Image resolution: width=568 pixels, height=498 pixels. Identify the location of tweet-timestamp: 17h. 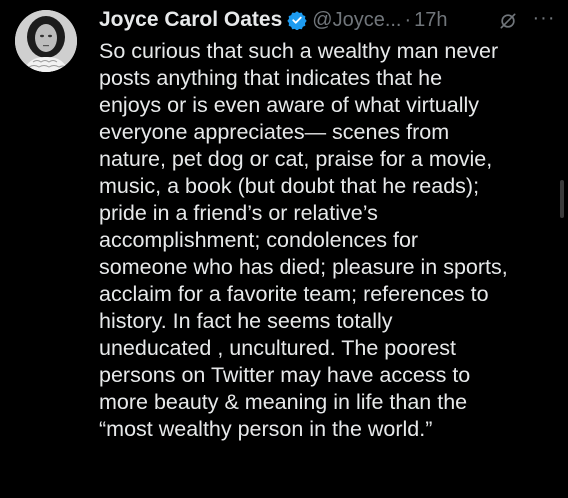
(430, 20).